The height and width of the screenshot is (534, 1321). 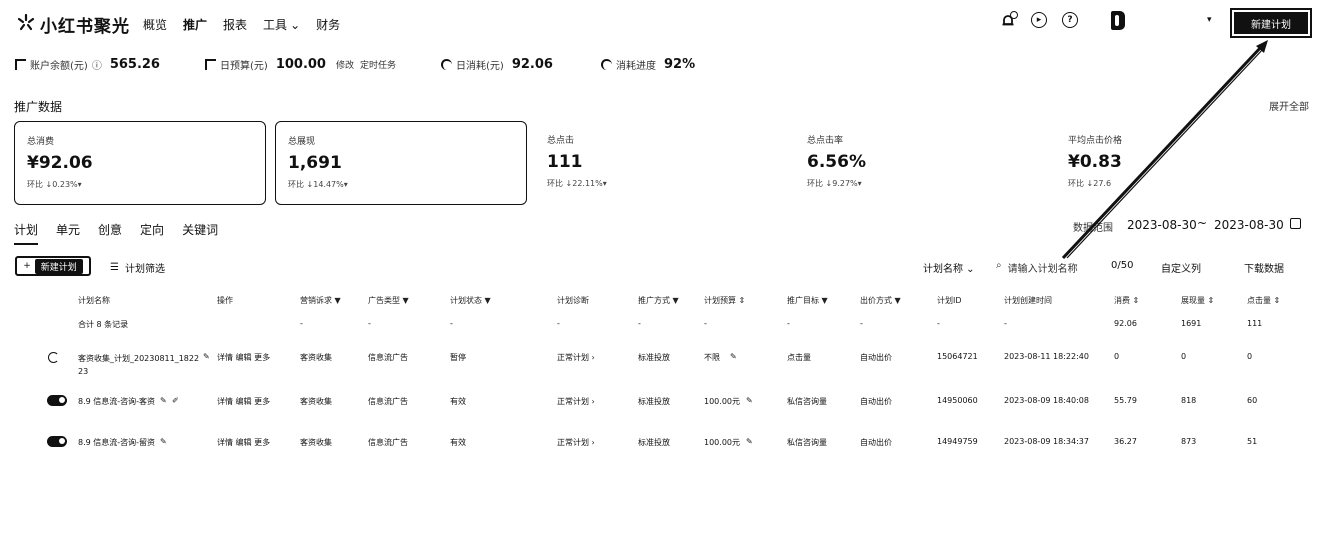 I want to click on table-cell: 标准投放, so click(x=654, y=442).